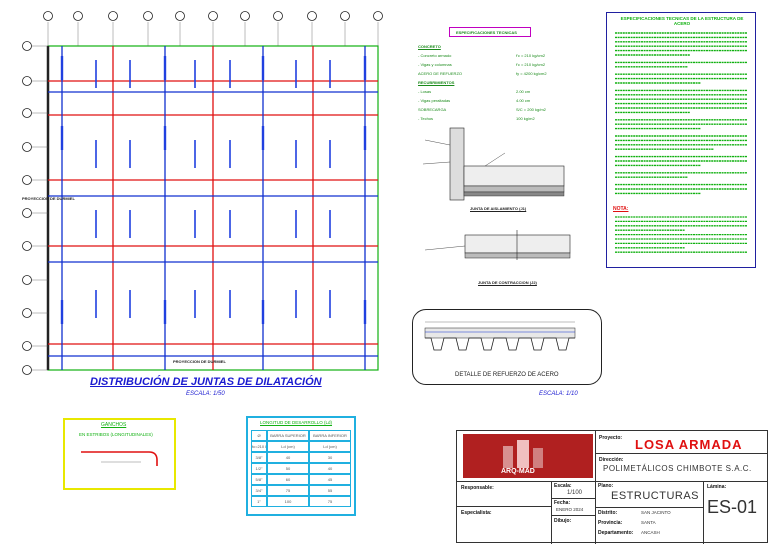 This screenshot has height=544, width=768. What do you see at coordinates (288, 468) in the screenshot?
I see `table-cell: 50` at bounding box center [288, 468].